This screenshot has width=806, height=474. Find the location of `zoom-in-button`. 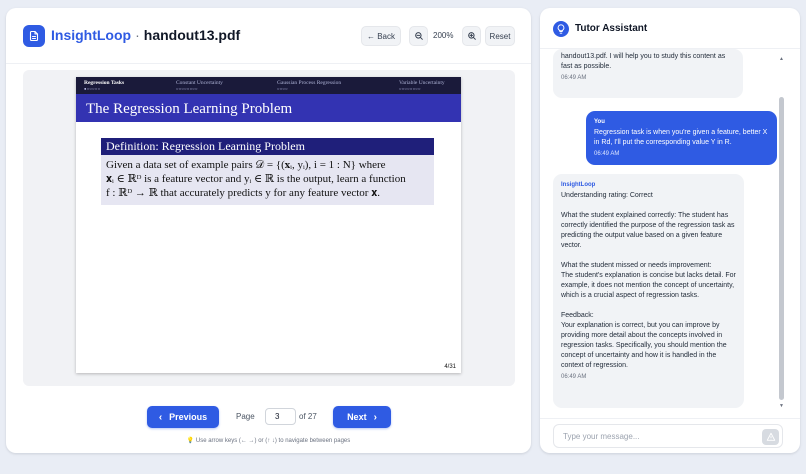

zoom-in-button is located at coordinates (471, 36).